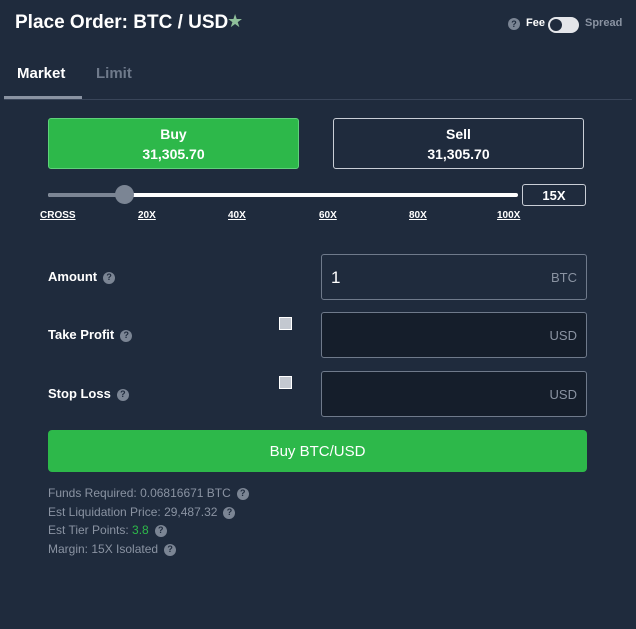  What do you see at coordinates (79, 393) in the screenshot?
I see `stop-loss-label: Stop Loss` at bounding box center [79, 393].